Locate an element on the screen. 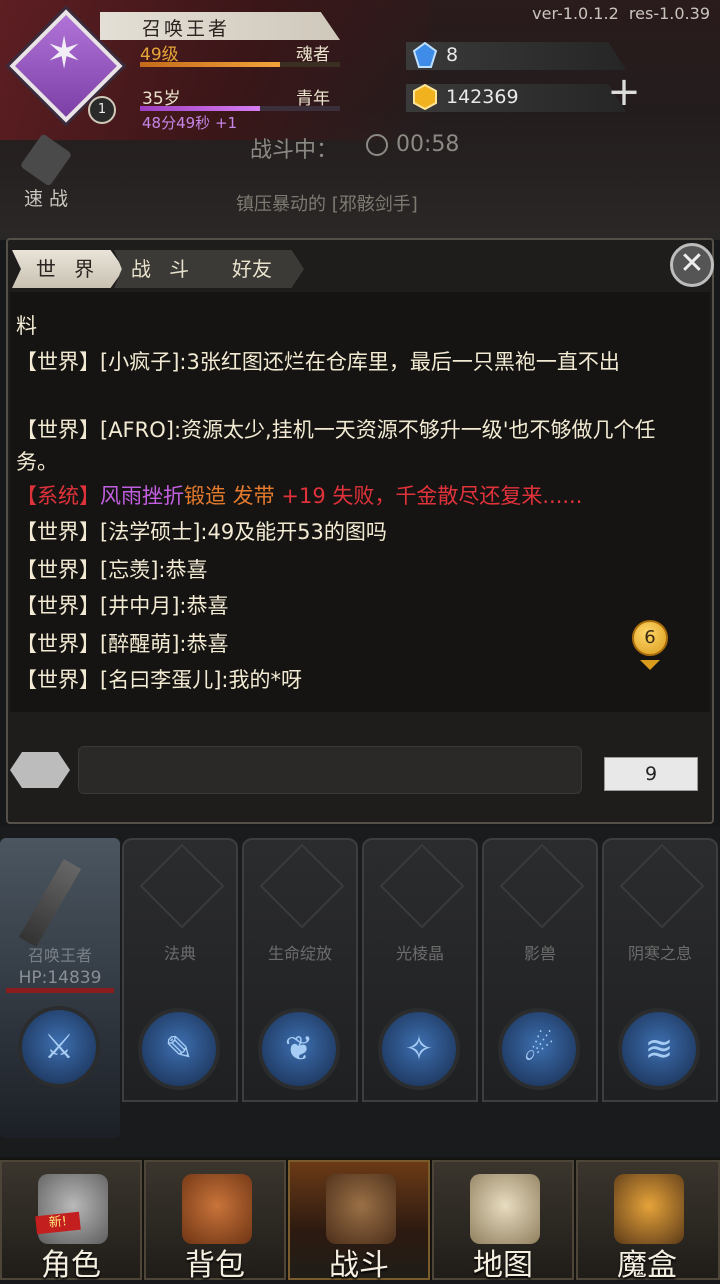 The width and height of the screenshot is (720, 1284). message-remaining-count: 9 is located at coordinates (651, 774).